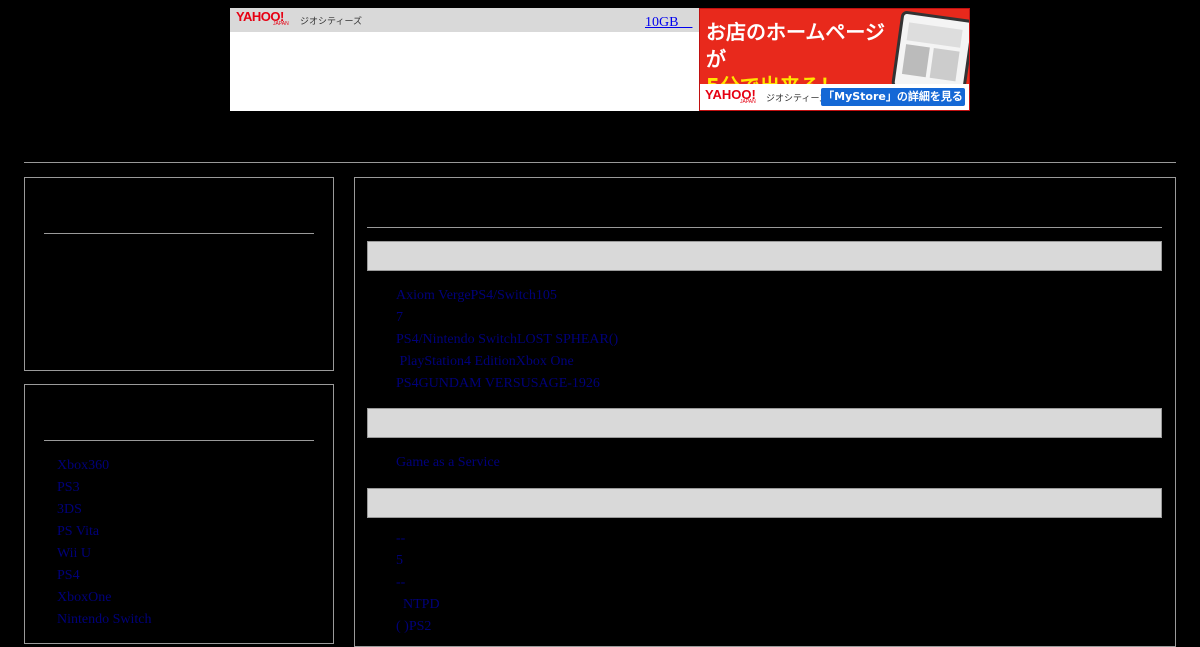 The image size is (1200, 647). I want to click on category-link-wii-u: Wii U, so click(104, 554).